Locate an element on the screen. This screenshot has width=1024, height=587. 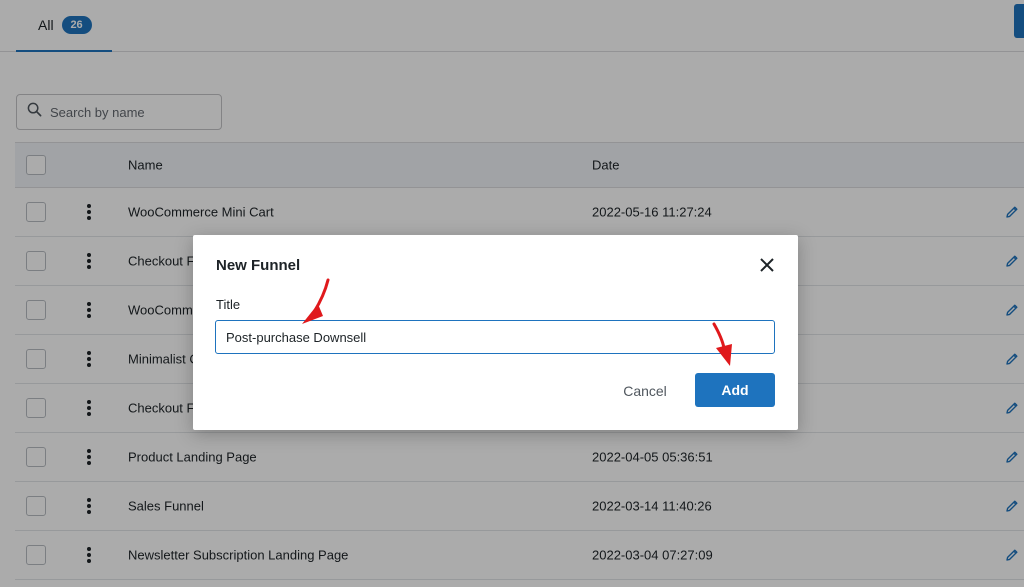
dialog-title: New Funnel is located at coordinates (258, 265).